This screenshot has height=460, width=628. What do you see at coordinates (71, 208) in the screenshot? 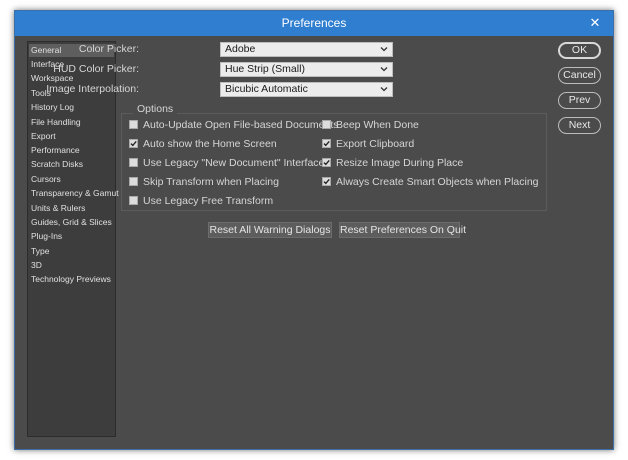
I see `sidebar-item-units-rulers: Units & Rulers` at bounding box center [71, 208].